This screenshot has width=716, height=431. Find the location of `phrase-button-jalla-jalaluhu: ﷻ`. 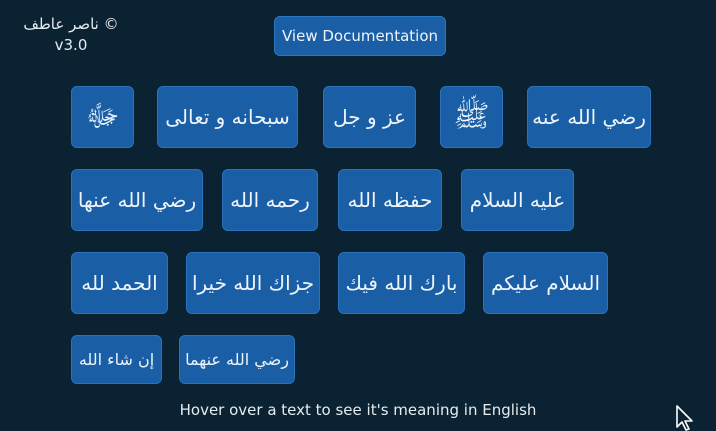

phrase-button-jalla-jalaluhu: ﷻ is located at coordinates (102, 117).